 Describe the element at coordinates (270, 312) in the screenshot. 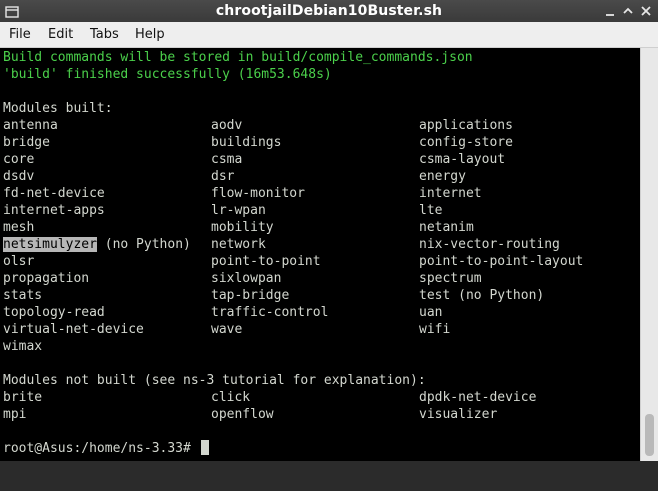

I see `module-name: traffic-control` at that location.